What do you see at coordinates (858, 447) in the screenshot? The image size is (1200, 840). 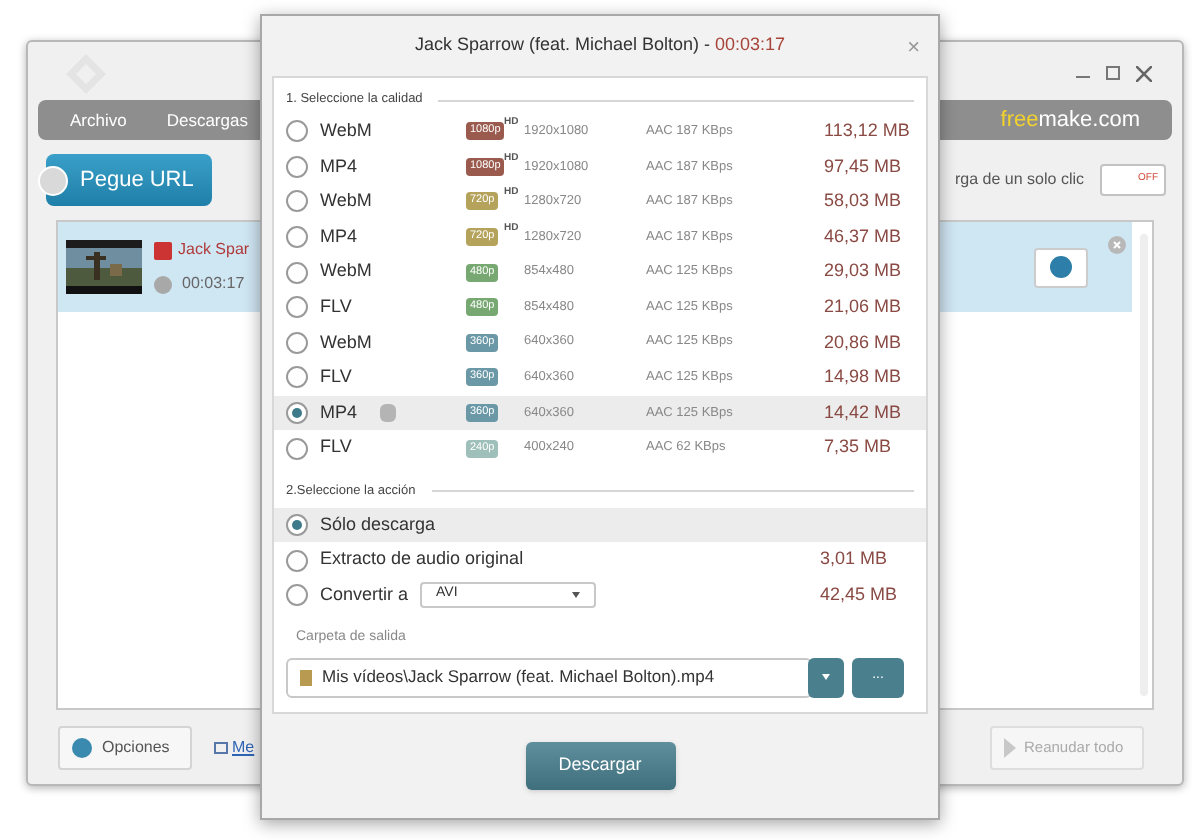 I see `size-label: 7,35 MB` at bounding box center [858, 447].